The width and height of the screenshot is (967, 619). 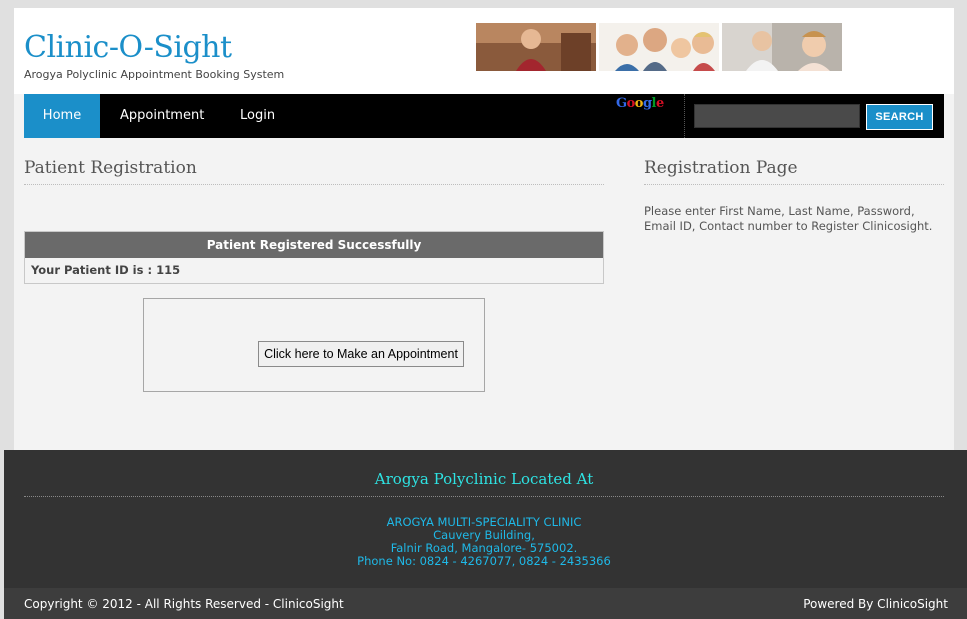 What do you see at coordinates (659, 47) in the screenshot?
I see `header-photo-family` at bounding box center [659, 47].